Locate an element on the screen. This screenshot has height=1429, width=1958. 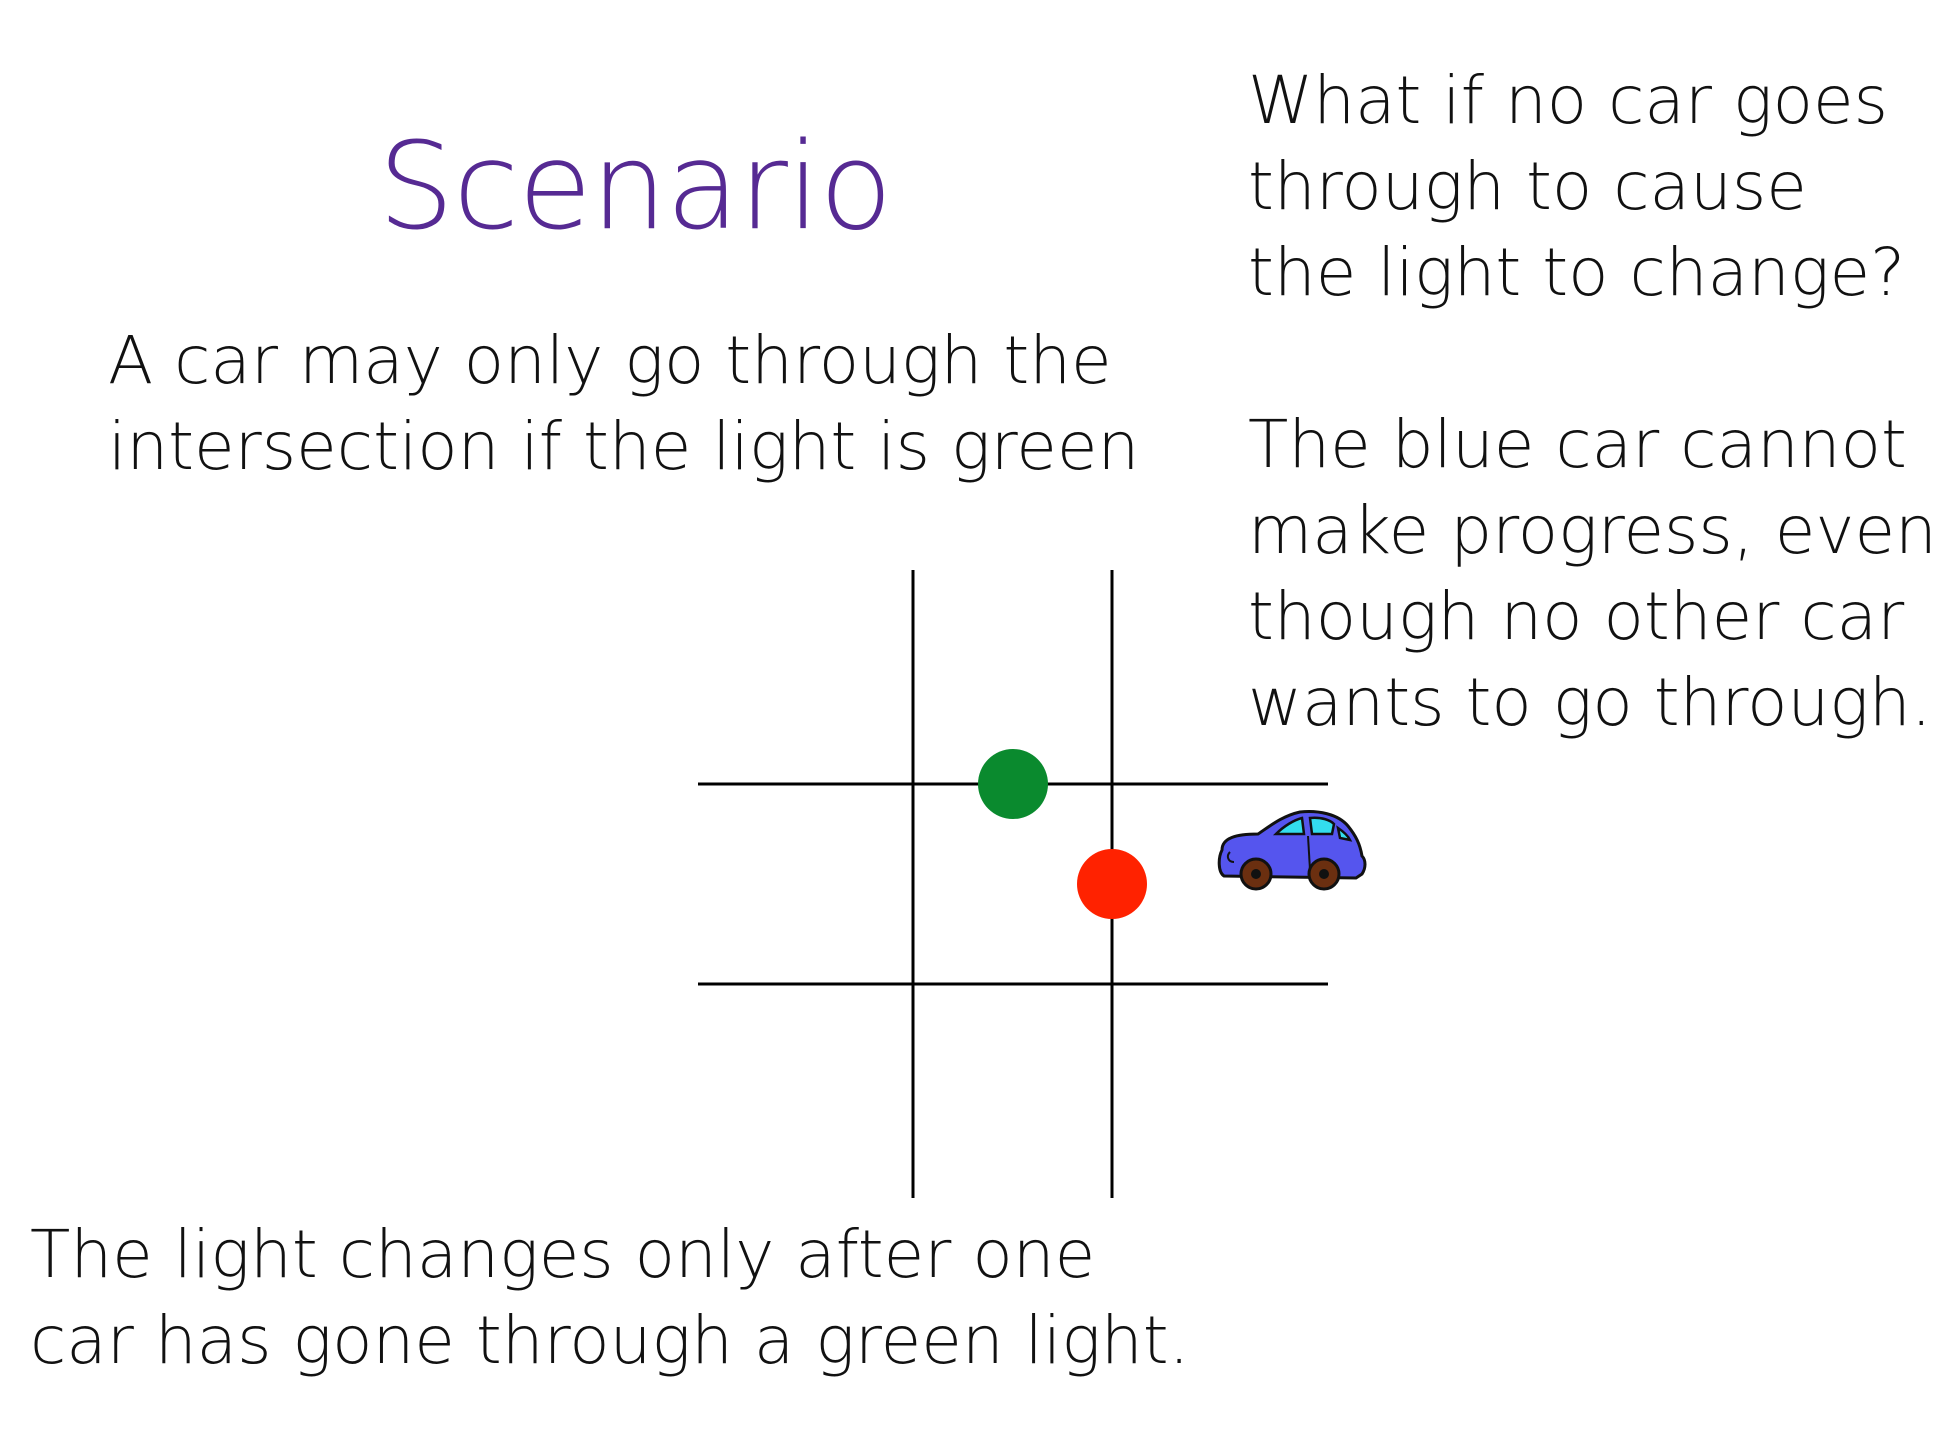
light-change-line-1: The light changes only after one is located at coordinates (563, 1254).